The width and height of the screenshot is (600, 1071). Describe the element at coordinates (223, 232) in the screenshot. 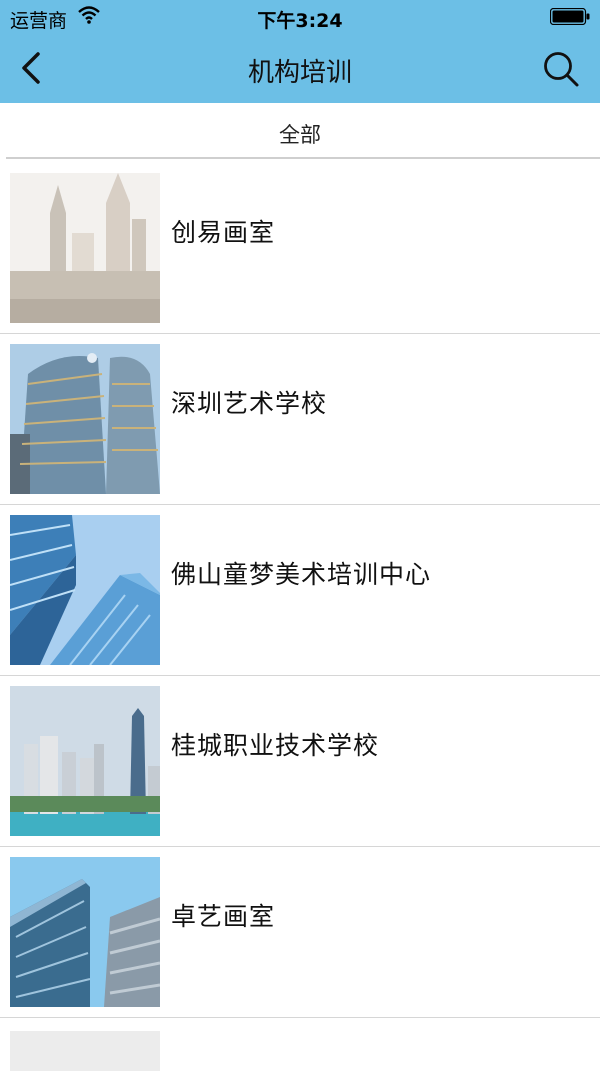

I see `institution-name: 创易画室` at that location.